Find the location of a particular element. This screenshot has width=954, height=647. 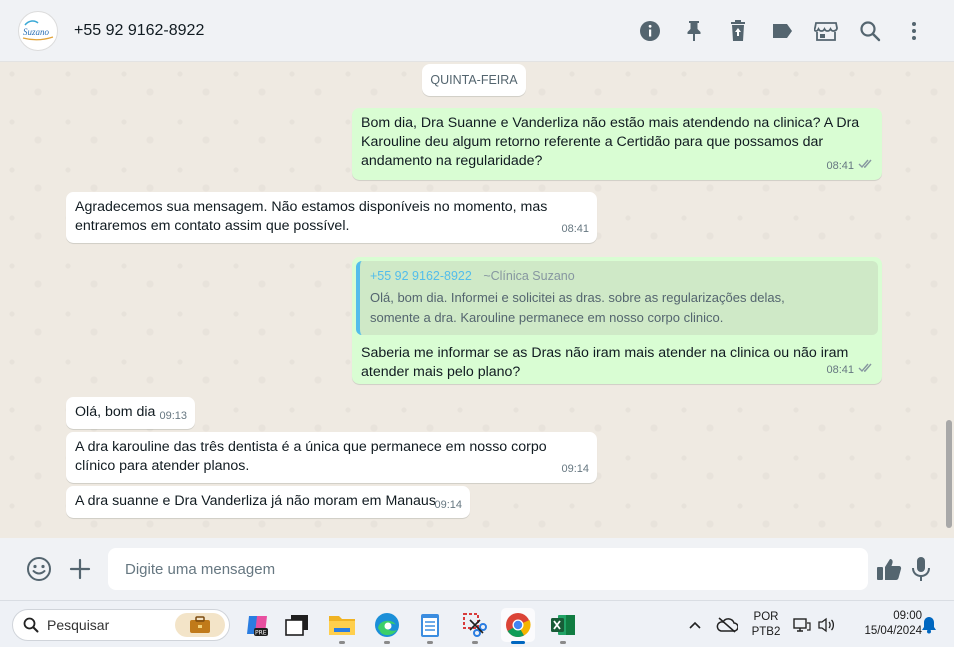

thumbs-up-icon is located at coordinates (889, 569).